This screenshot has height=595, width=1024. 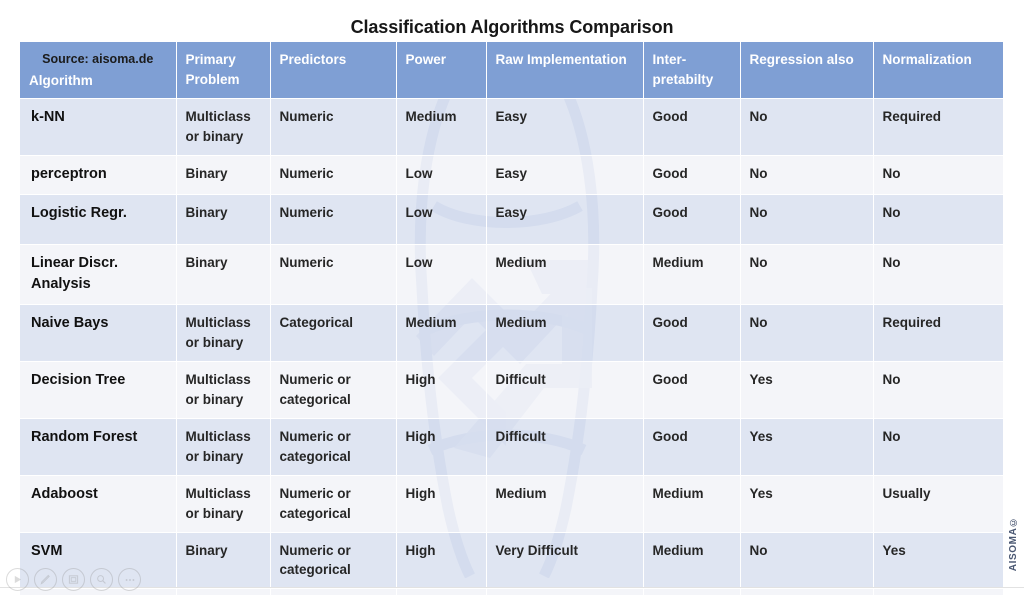 What do you see at coordinates (101, 579) in the screenshot?
I see `zoom-icon` at bounding box center [101, 579].